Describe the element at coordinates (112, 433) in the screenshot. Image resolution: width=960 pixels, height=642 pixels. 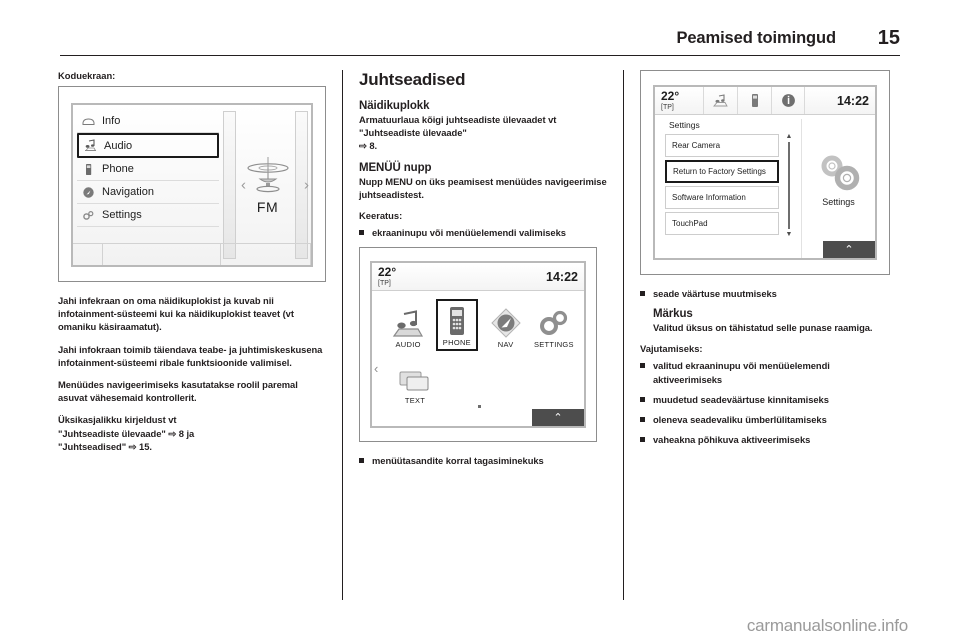
I see `reference-1-title: "Juhtseadiste ülevaade"` at that location.